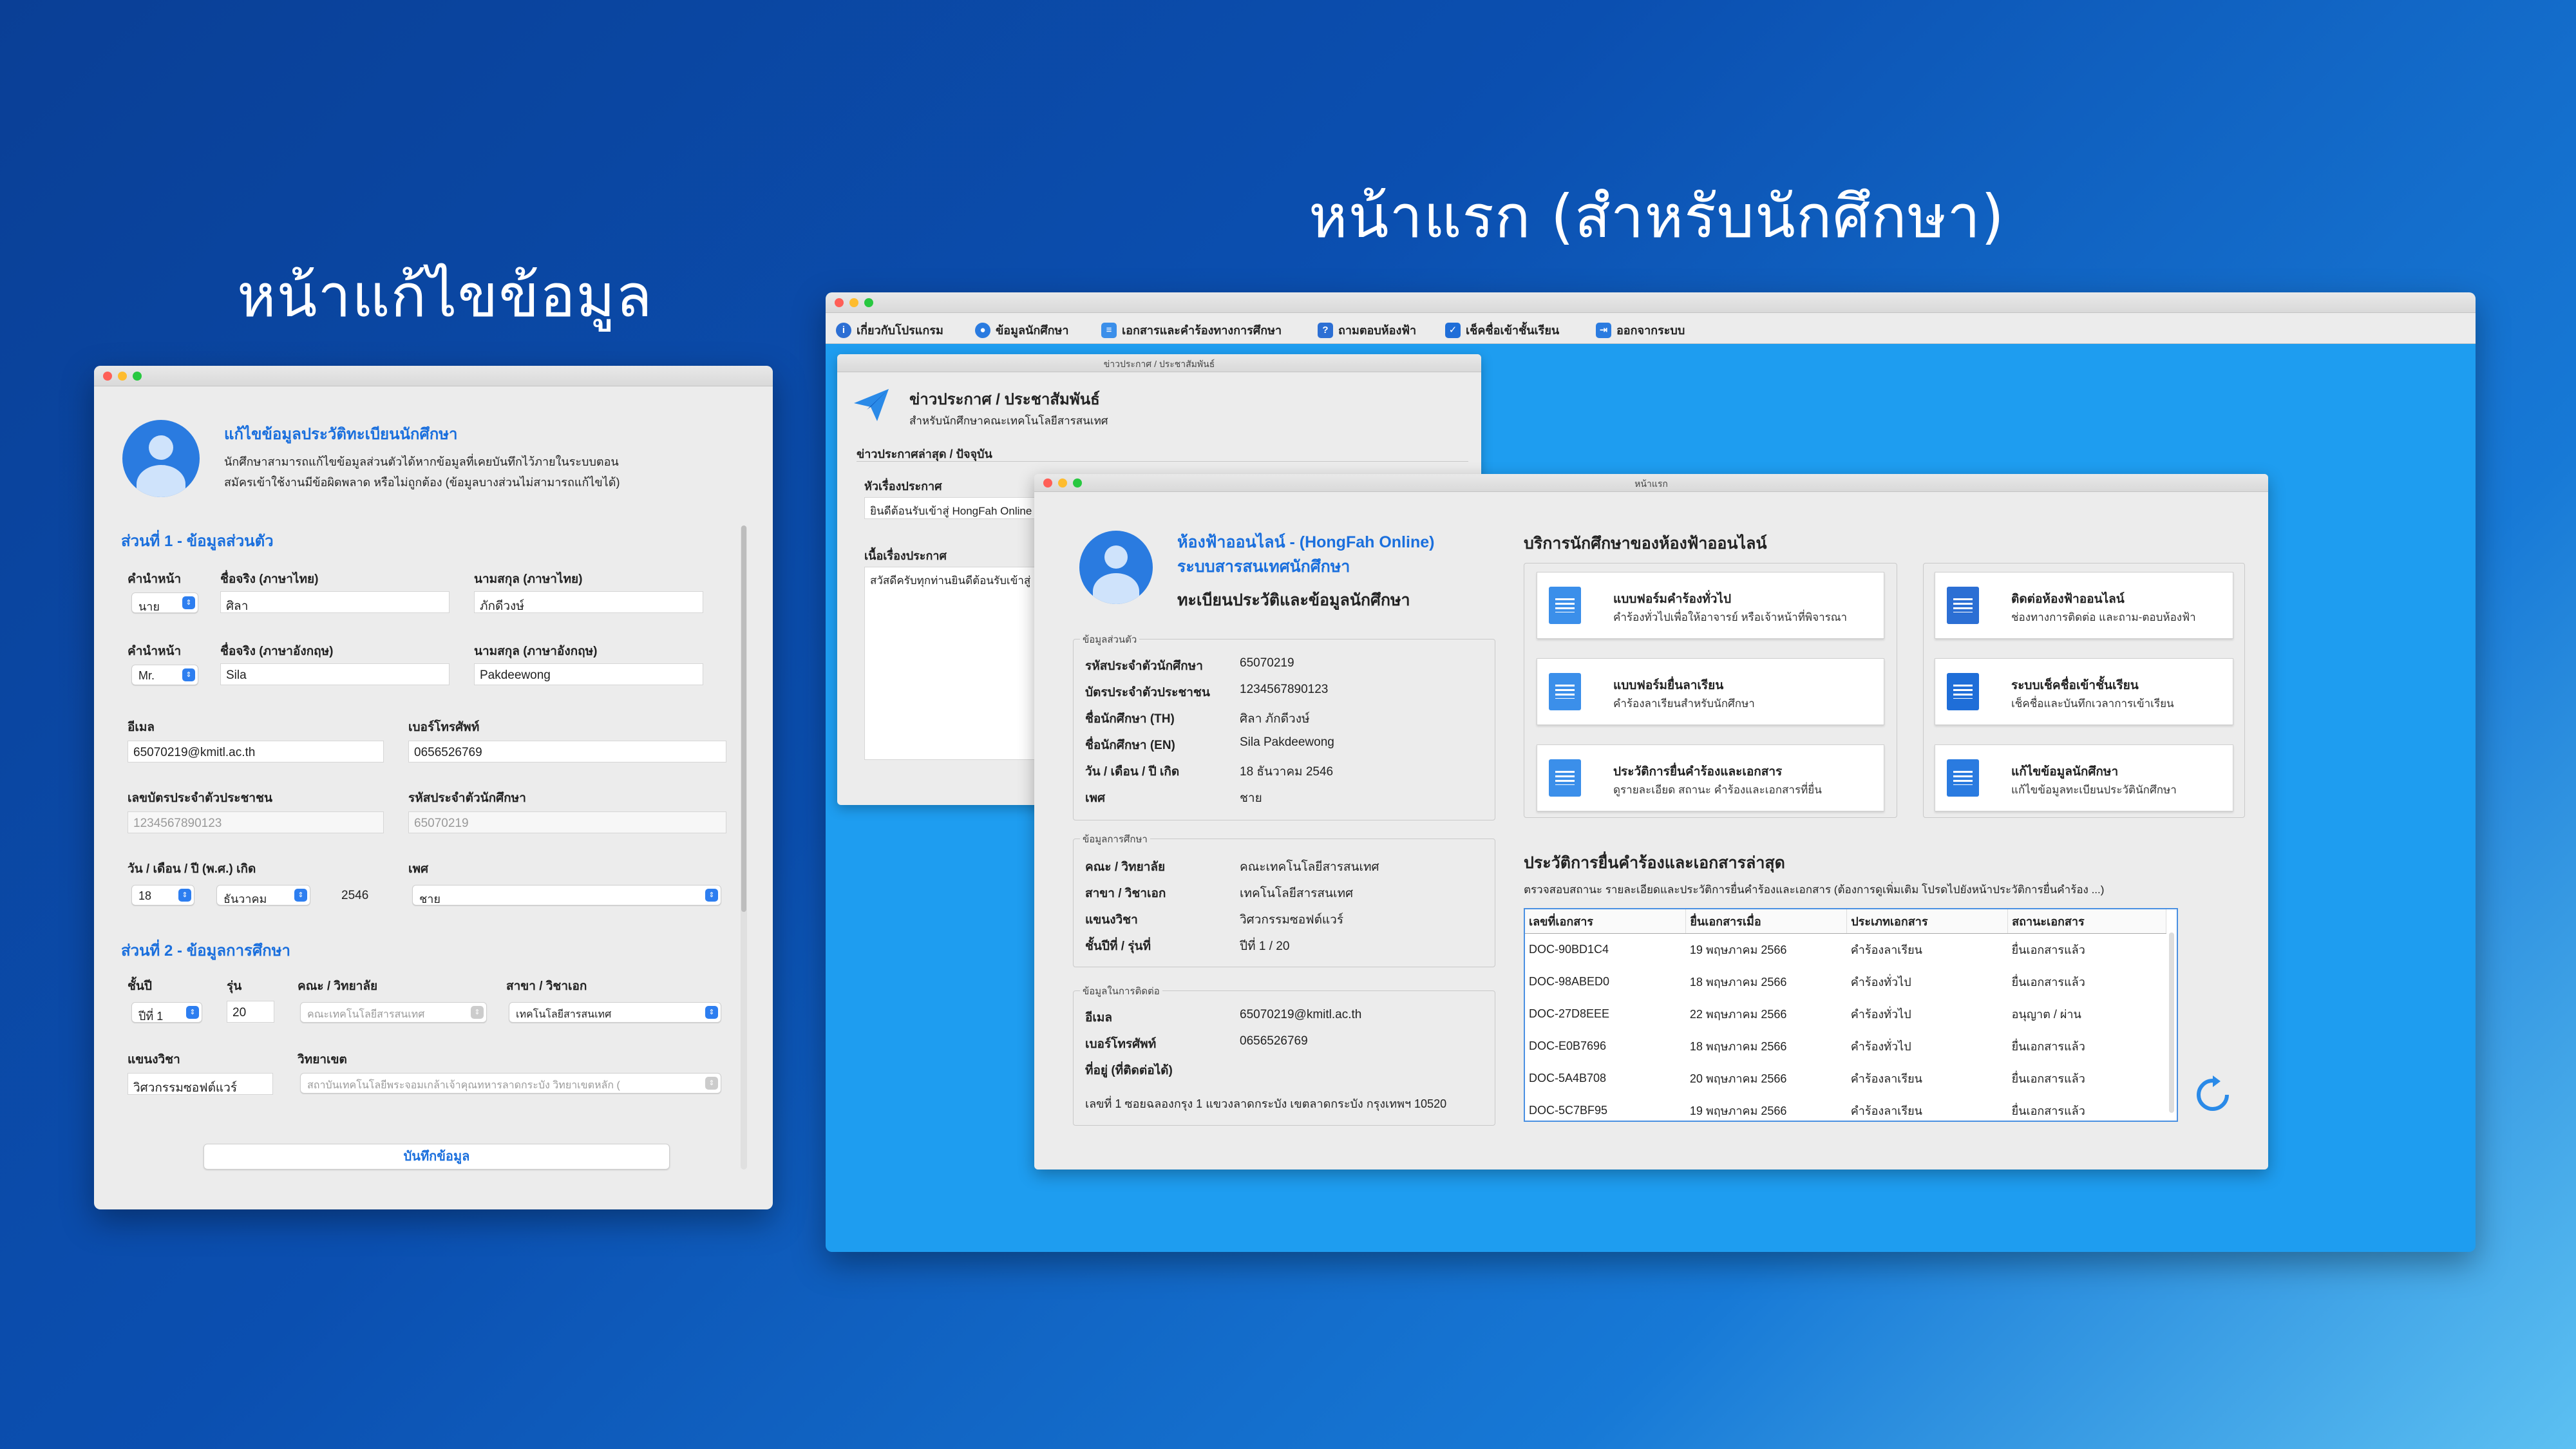  Describe the element at coordinates (1684, 703) in the screenshot. I see `service-subtitle: คำร้องลาเรียนสำหรับนักศึกษา` at that location.